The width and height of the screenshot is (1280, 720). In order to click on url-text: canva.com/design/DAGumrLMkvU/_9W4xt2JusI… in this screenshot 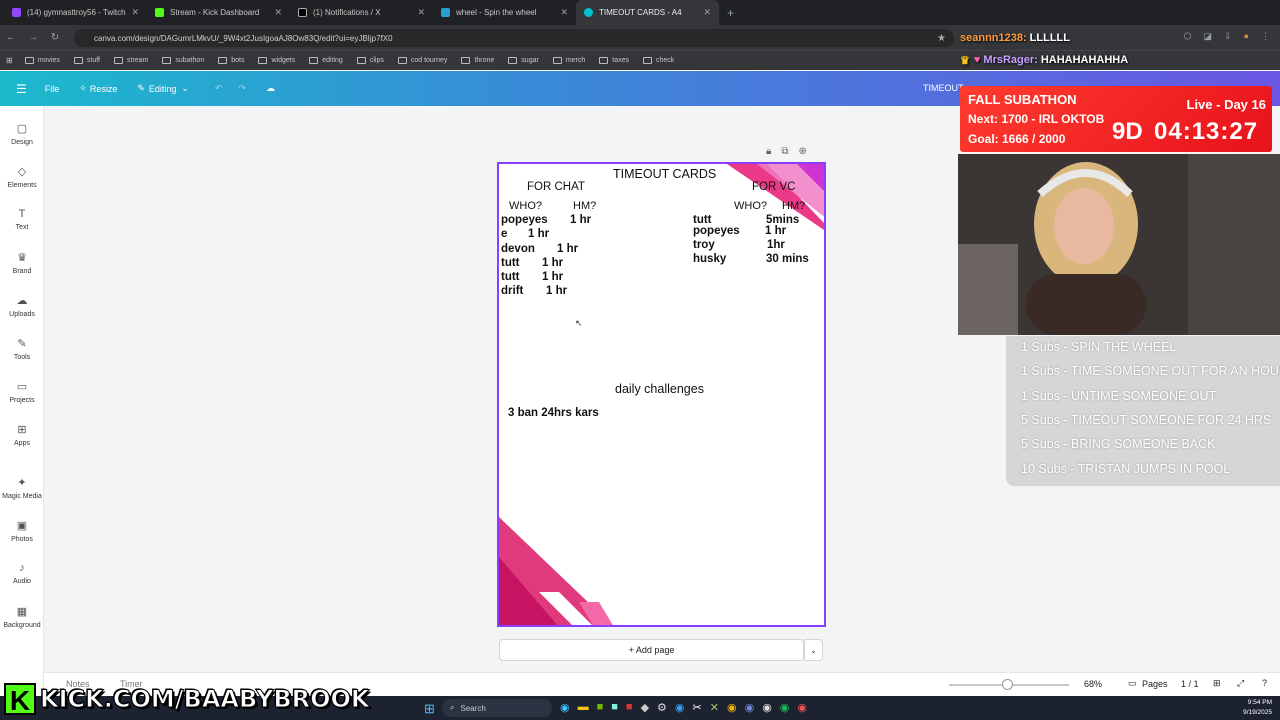, I will do `click(243, 38)`.